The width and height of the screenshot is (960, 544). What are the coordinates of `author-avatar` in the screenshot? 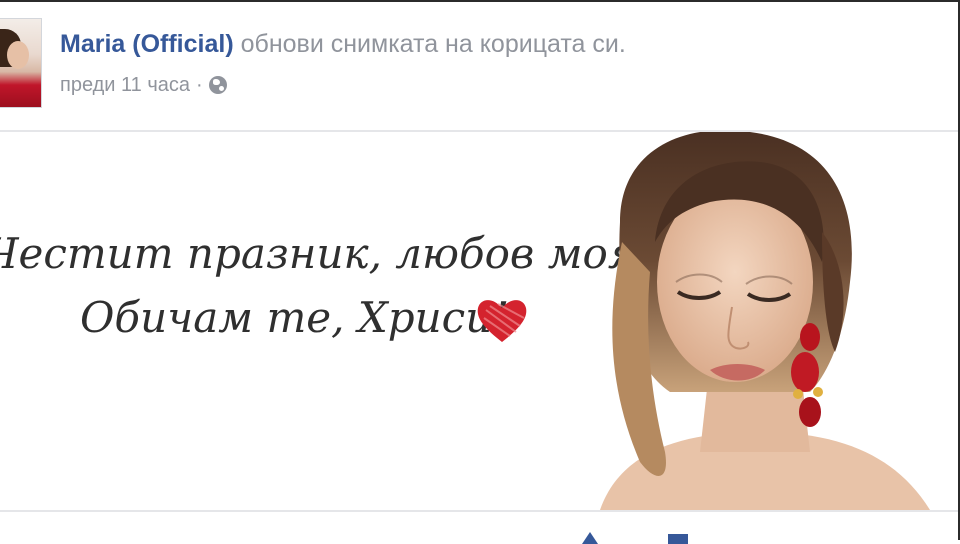 It's located at (21, 63).